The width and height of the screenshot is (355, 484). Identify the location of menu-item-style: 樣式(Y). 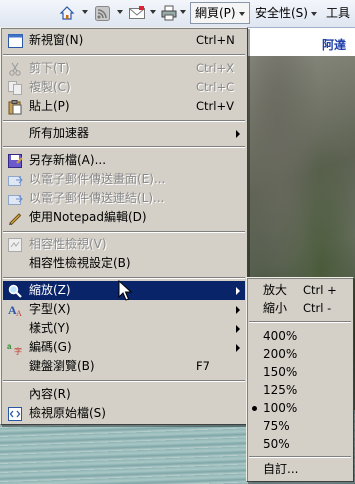
(124, 328).